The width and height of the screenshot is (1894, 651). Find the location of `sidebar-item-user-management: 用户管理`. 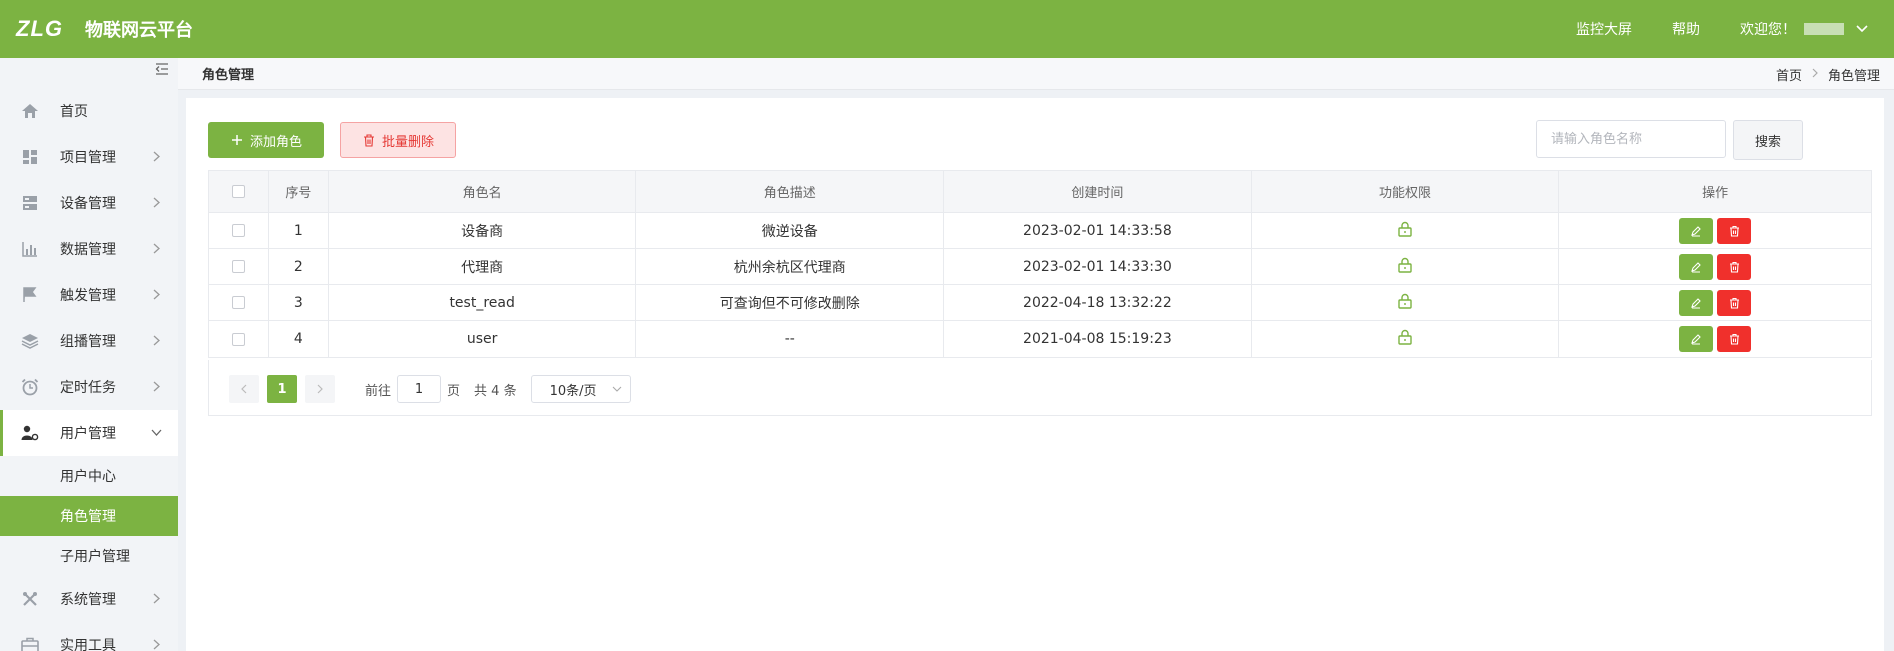

sidebar-item-user-management: 用户管理 is located at coordinates (89, 433).